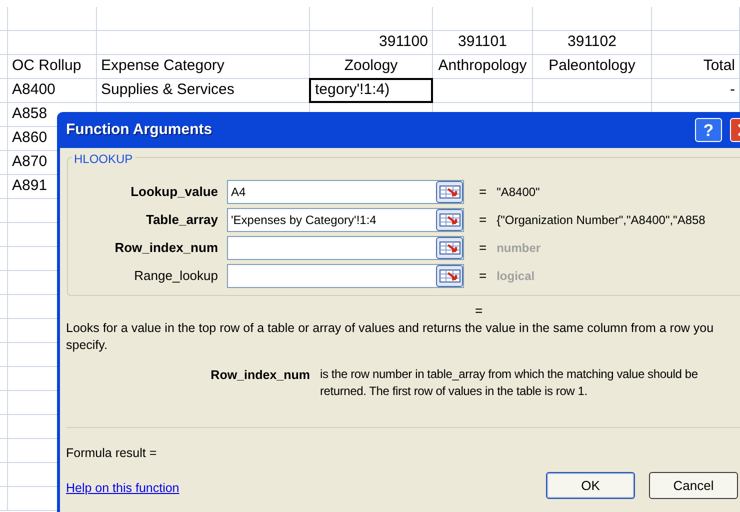 This screenshot has width=740, height=512. I want to click on table-cell: Expense Category, so click(203, 66).